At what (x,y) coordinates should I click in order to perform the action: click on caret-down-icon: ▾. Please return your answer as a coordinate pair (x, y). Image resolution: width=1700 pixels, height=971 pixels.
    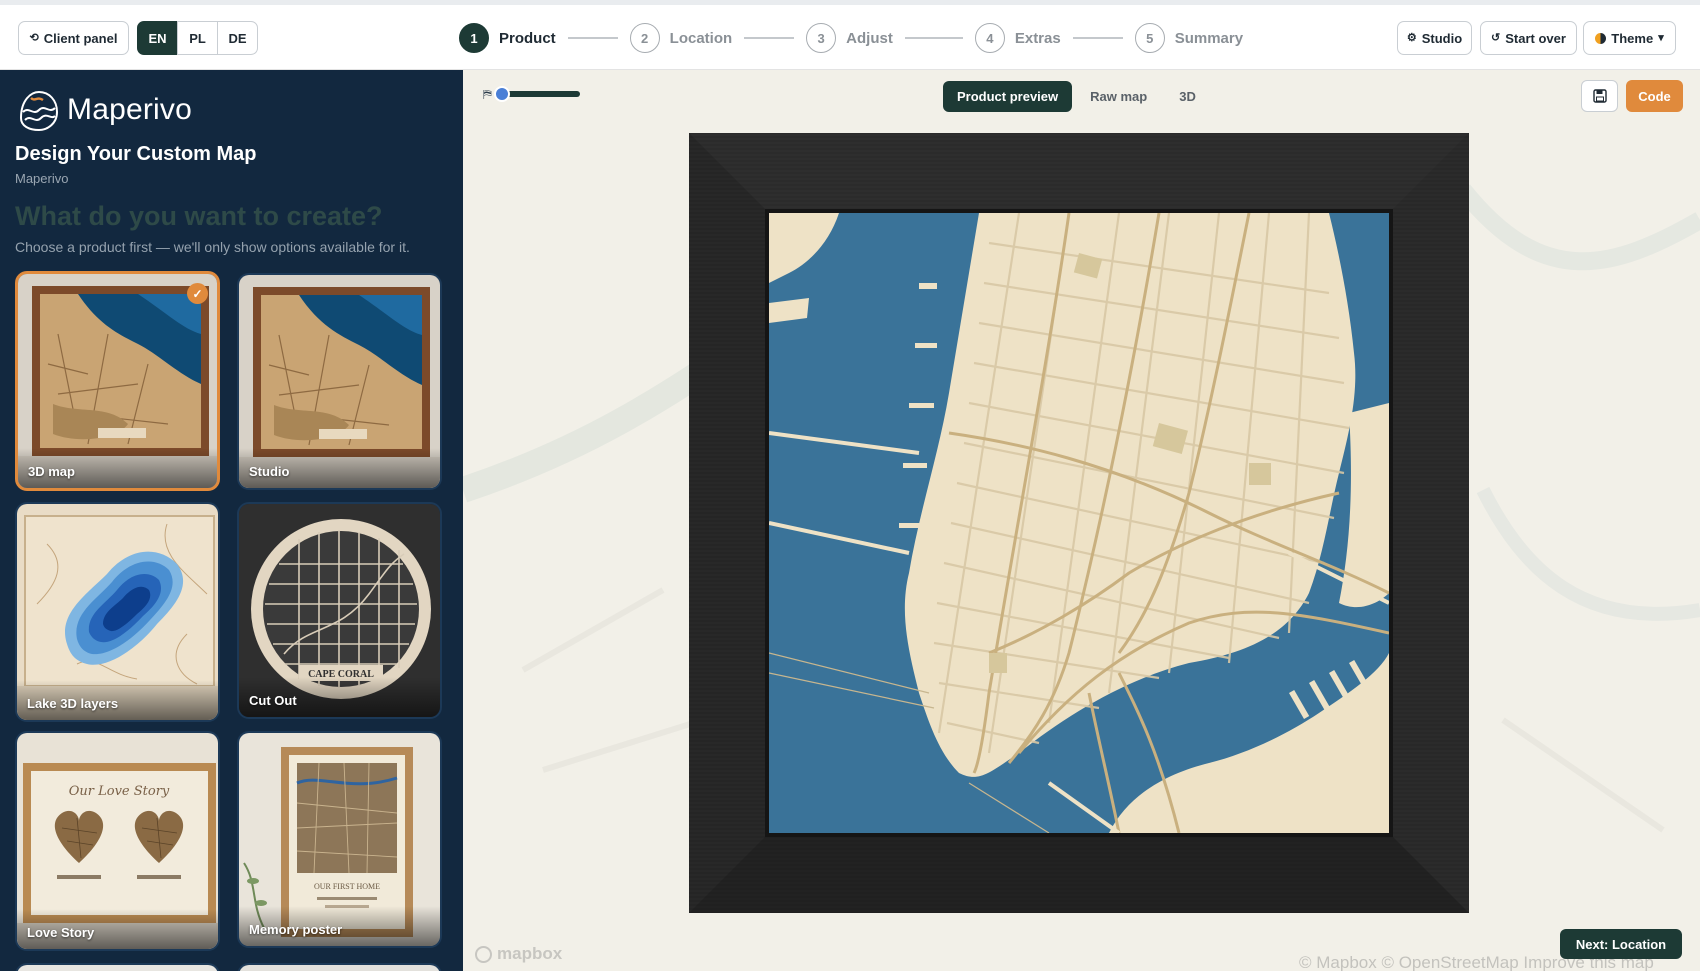
    Looking at the image, I should click on (1661, 37).